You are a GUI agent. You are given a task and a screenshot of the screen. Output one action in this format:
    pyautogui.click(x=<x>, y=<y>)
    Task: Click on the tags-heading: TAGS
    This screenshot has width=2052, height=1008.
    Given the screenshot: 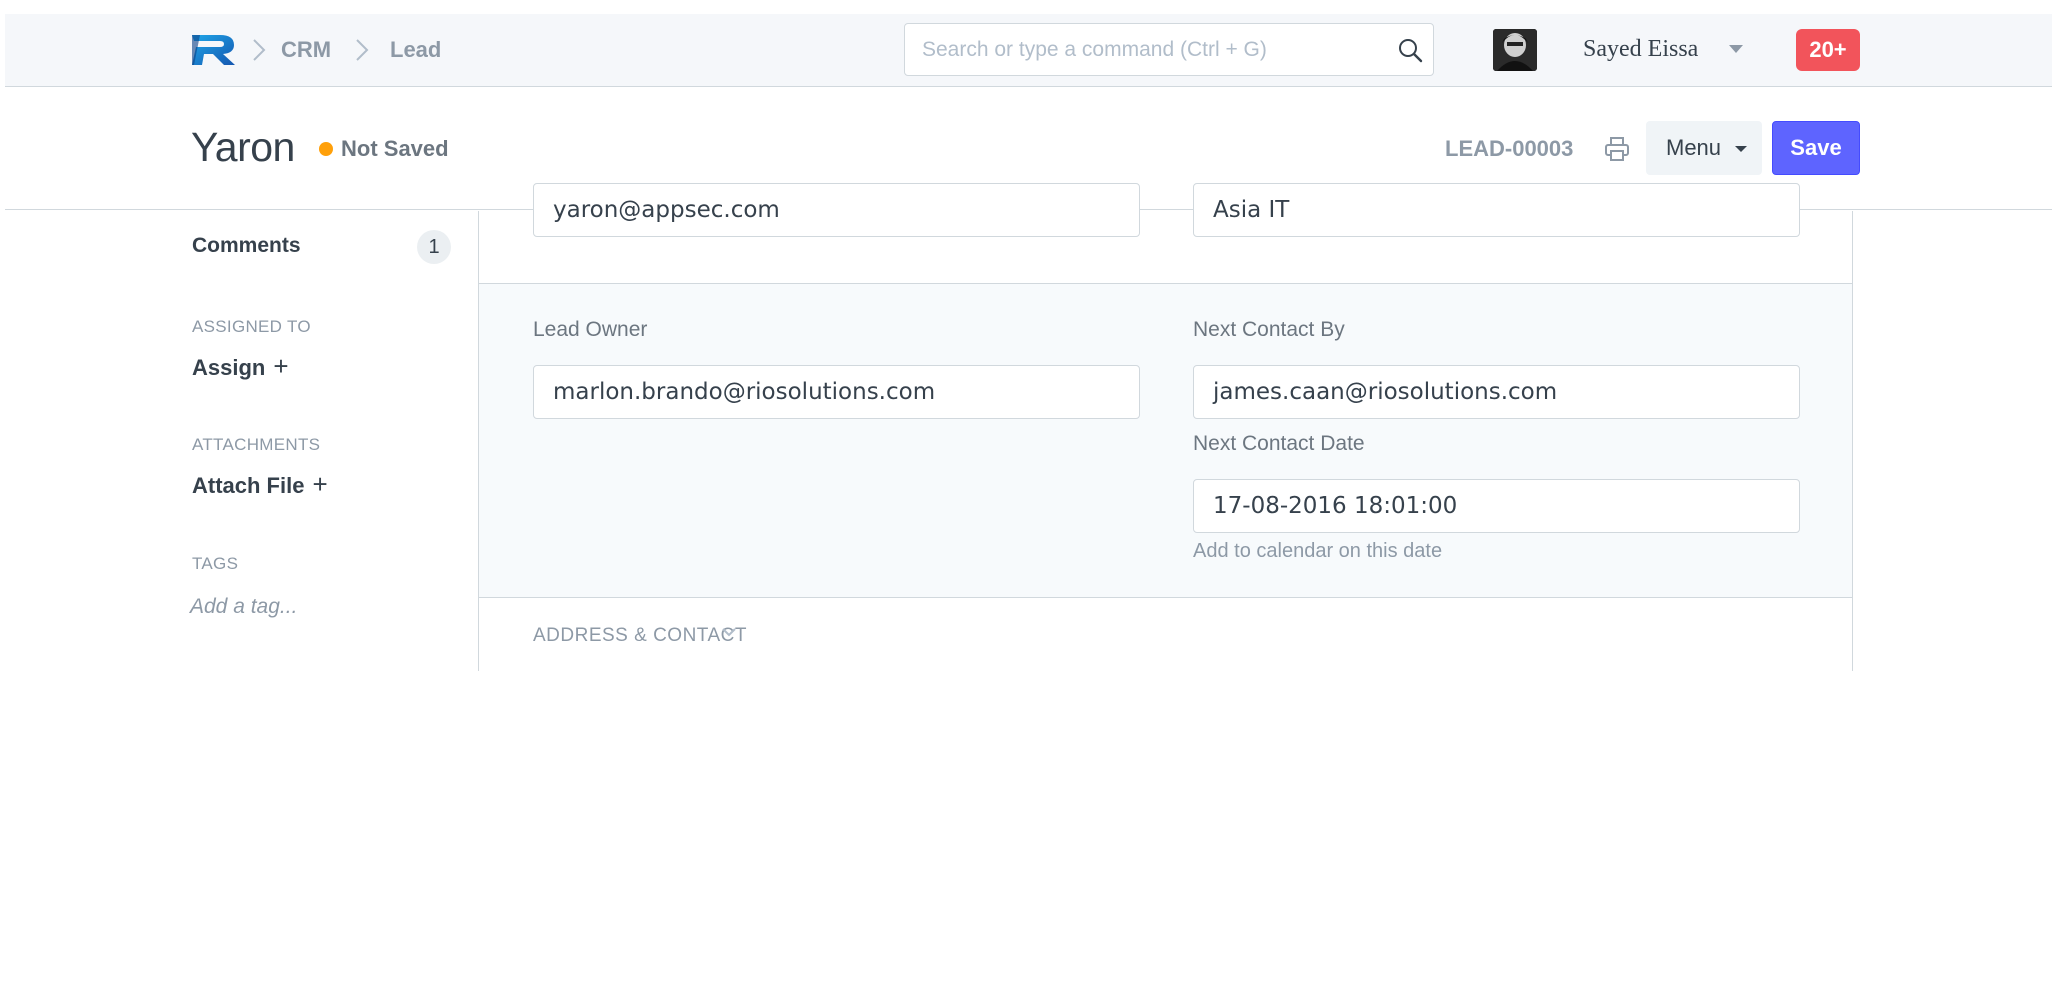 What is the action you would take?
    pyautogui.click(x=215, y=563)
    